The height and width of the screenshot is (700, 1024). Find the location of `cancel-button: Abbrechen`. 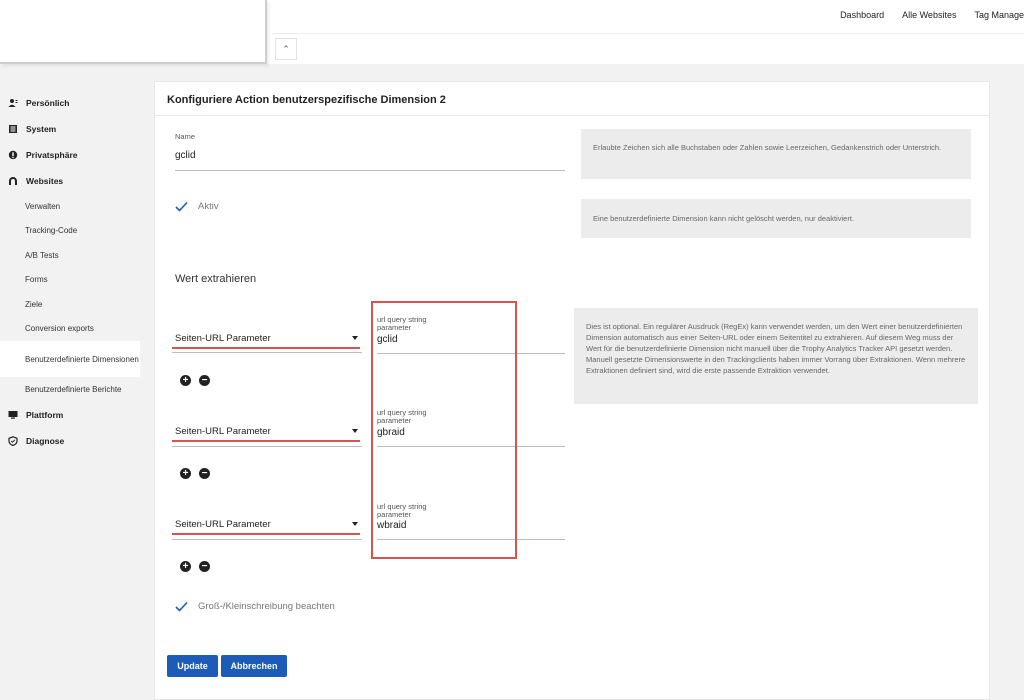

cancel-button: Abbrechen is located at coordinates (254, 666).